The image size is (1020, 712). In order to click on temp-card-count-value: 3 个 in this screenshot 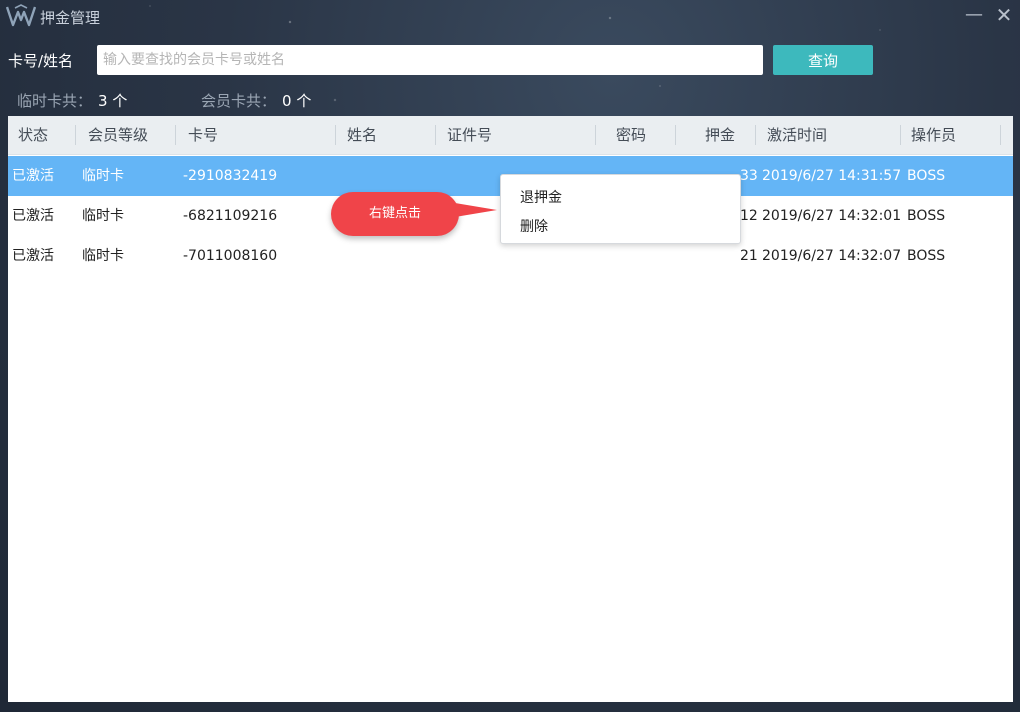, I will do `click(113, 101)`.